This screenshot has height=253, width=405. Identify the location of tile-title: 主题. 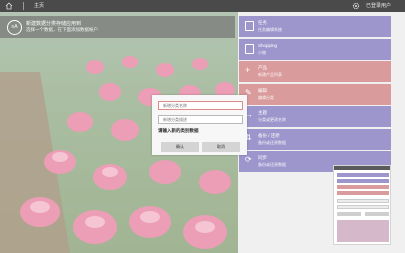
(262, 112).